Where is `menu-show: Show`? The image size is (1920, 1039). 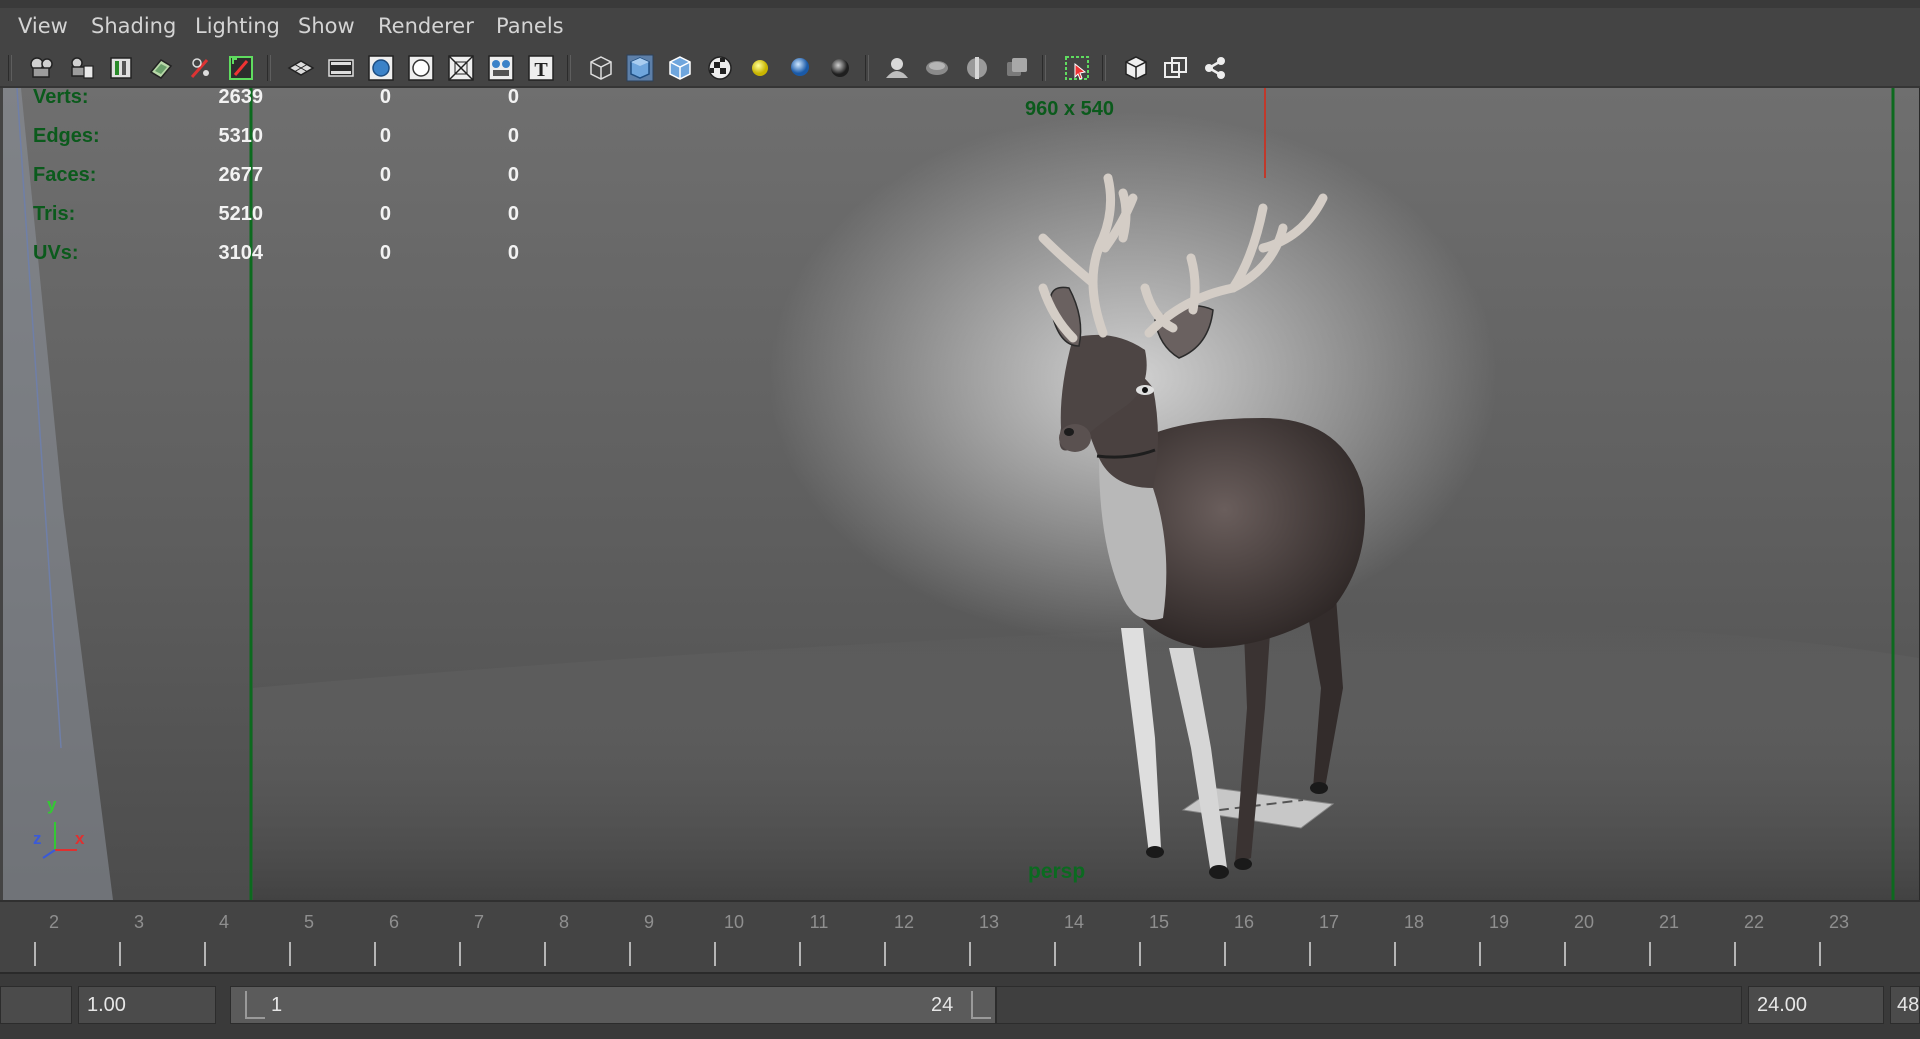 menu-show: Show is located at coordinates (326, 26).